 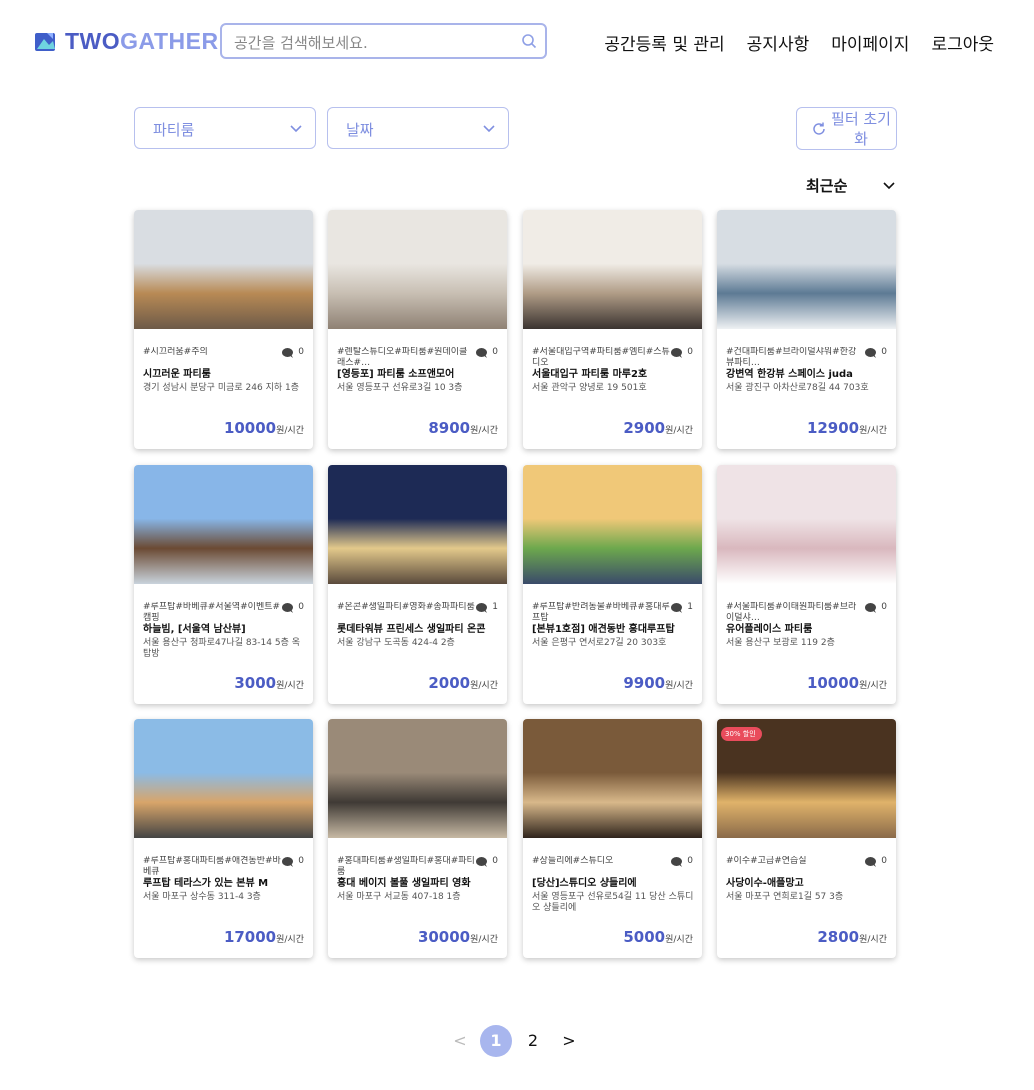 I want to click on space-name: [영등포] 파티룸 소프앤모어, so click(x=396, y=374).